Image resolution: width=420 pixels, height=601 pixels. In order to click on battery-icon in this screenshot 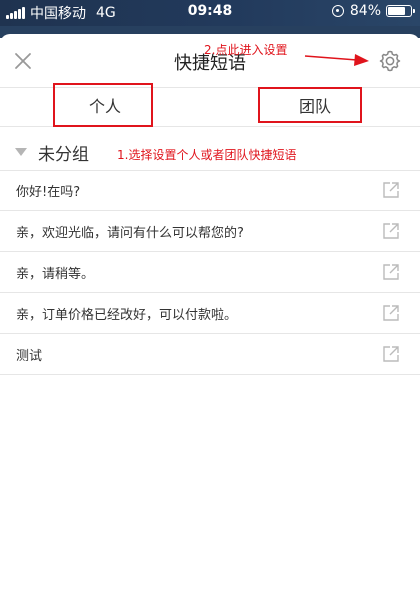, I will do `click(400, 11)`.